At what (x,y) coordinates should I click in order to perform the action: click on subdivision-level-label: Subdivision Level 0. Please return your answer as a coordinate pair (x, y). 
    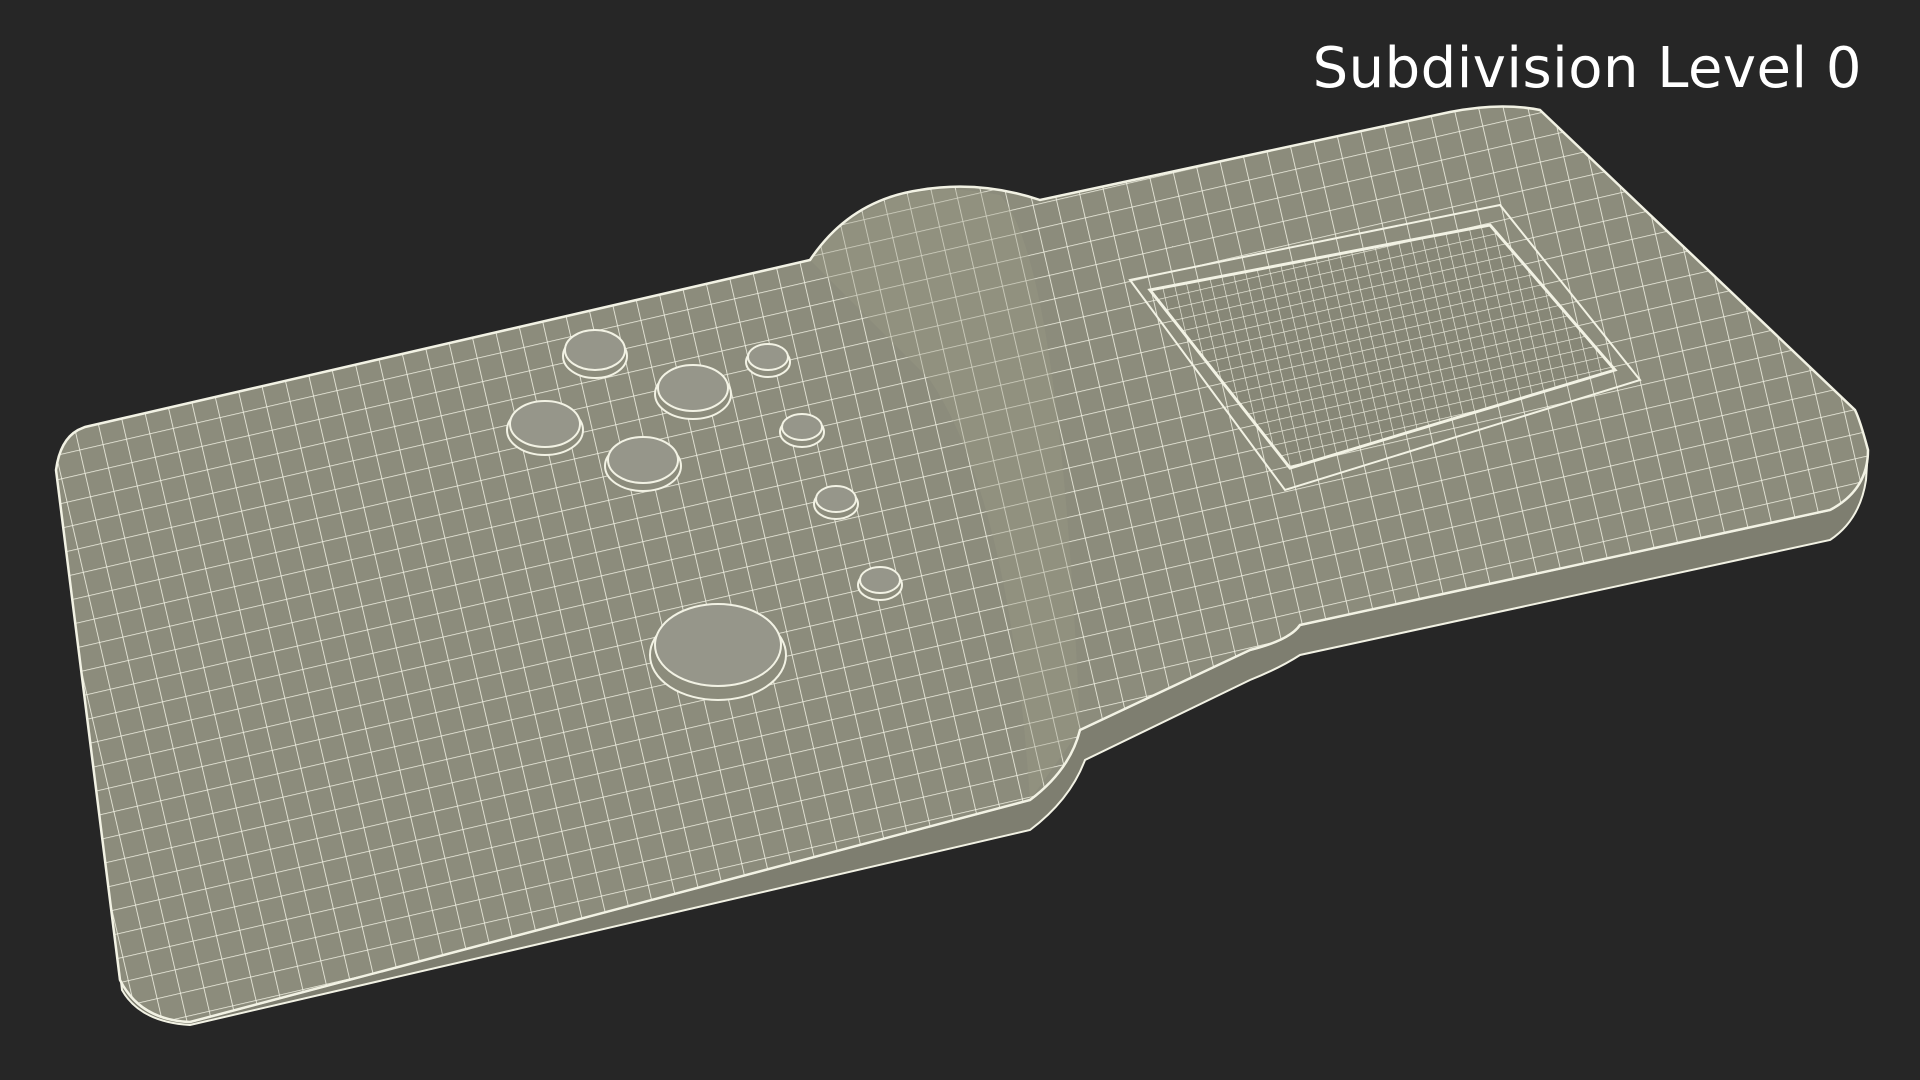
    Looking at the image, I should click on (1587, 68).